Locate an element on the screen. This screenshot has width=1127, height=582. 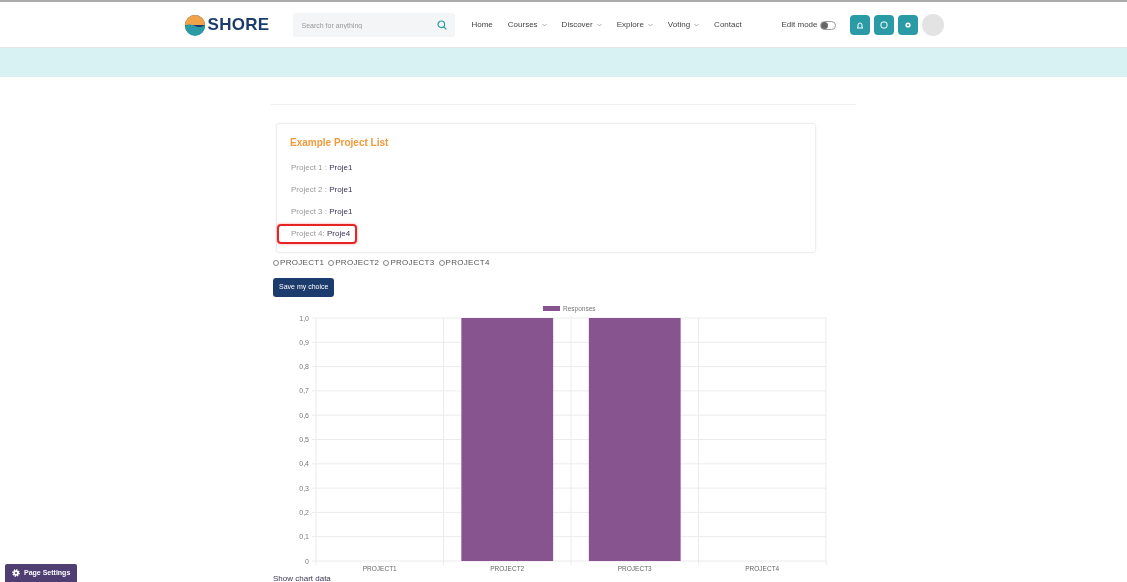
nav-link: Explore is located at coordinates (634, 25).